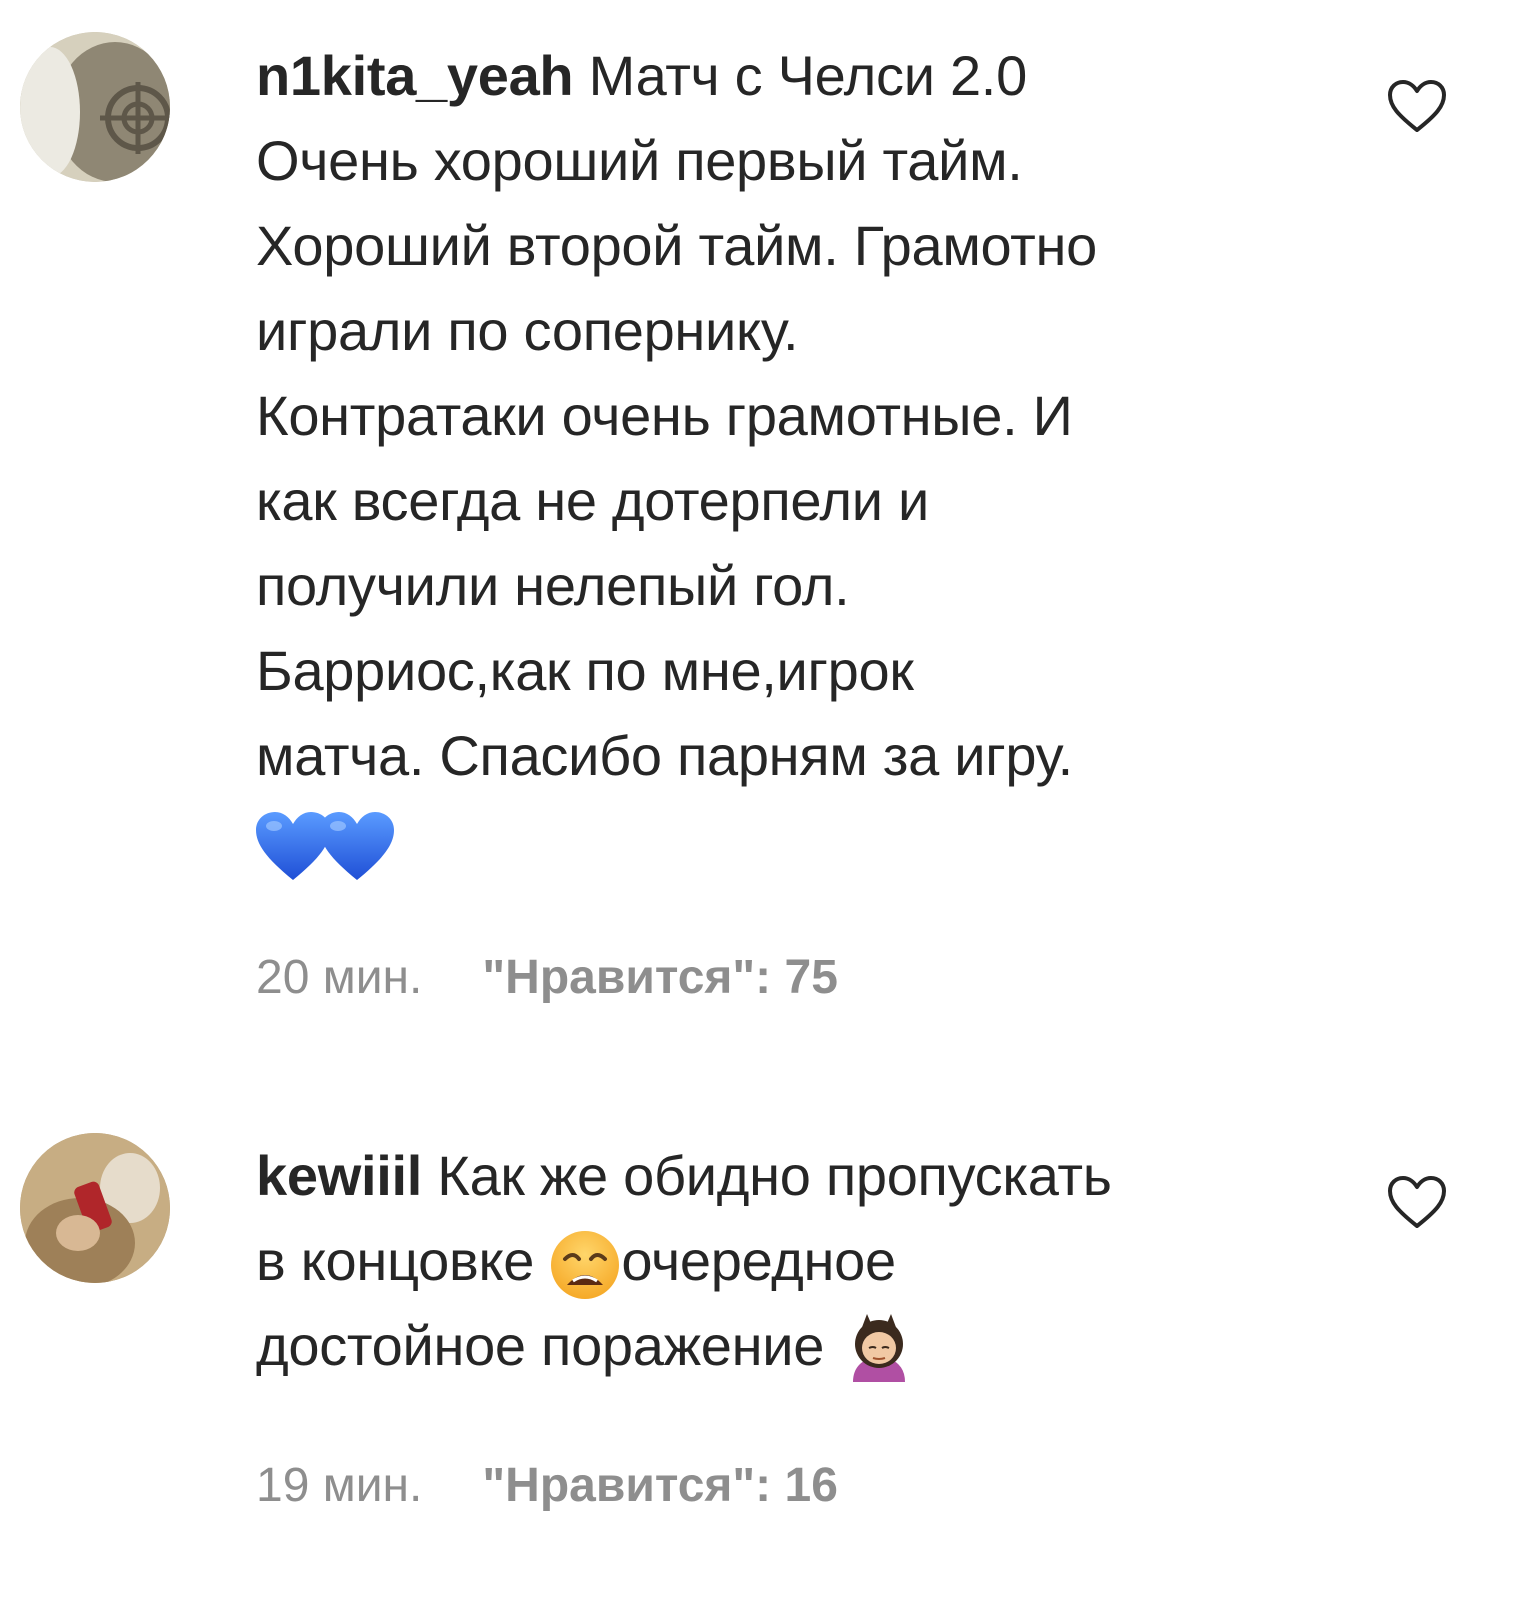 This screenshot has width=1528, height=1600. What do you see at coordinates (527, 330) in the screenshot?
I see `comment-line: играли по сопернику.` at bounding box center [527, 330].